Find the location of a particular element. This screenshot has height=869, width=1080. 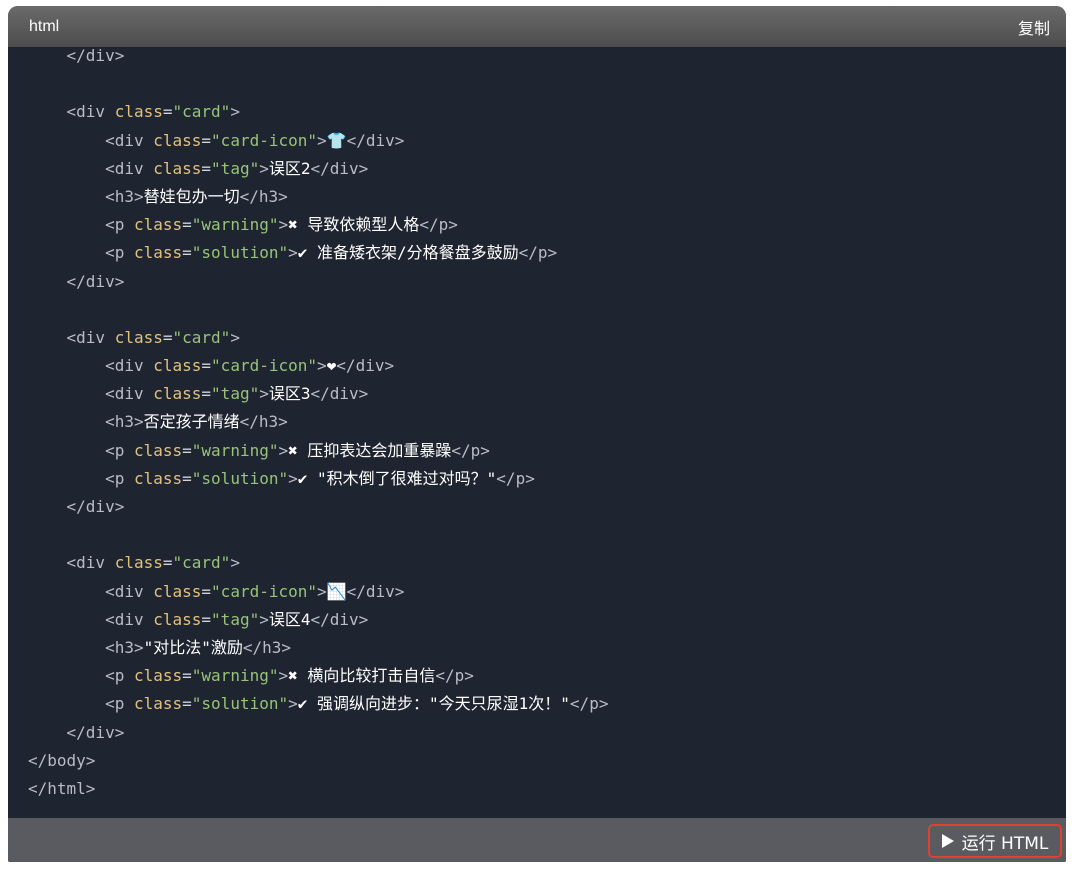

code-block-header: html 复制 is located at coordinates (537, 26).